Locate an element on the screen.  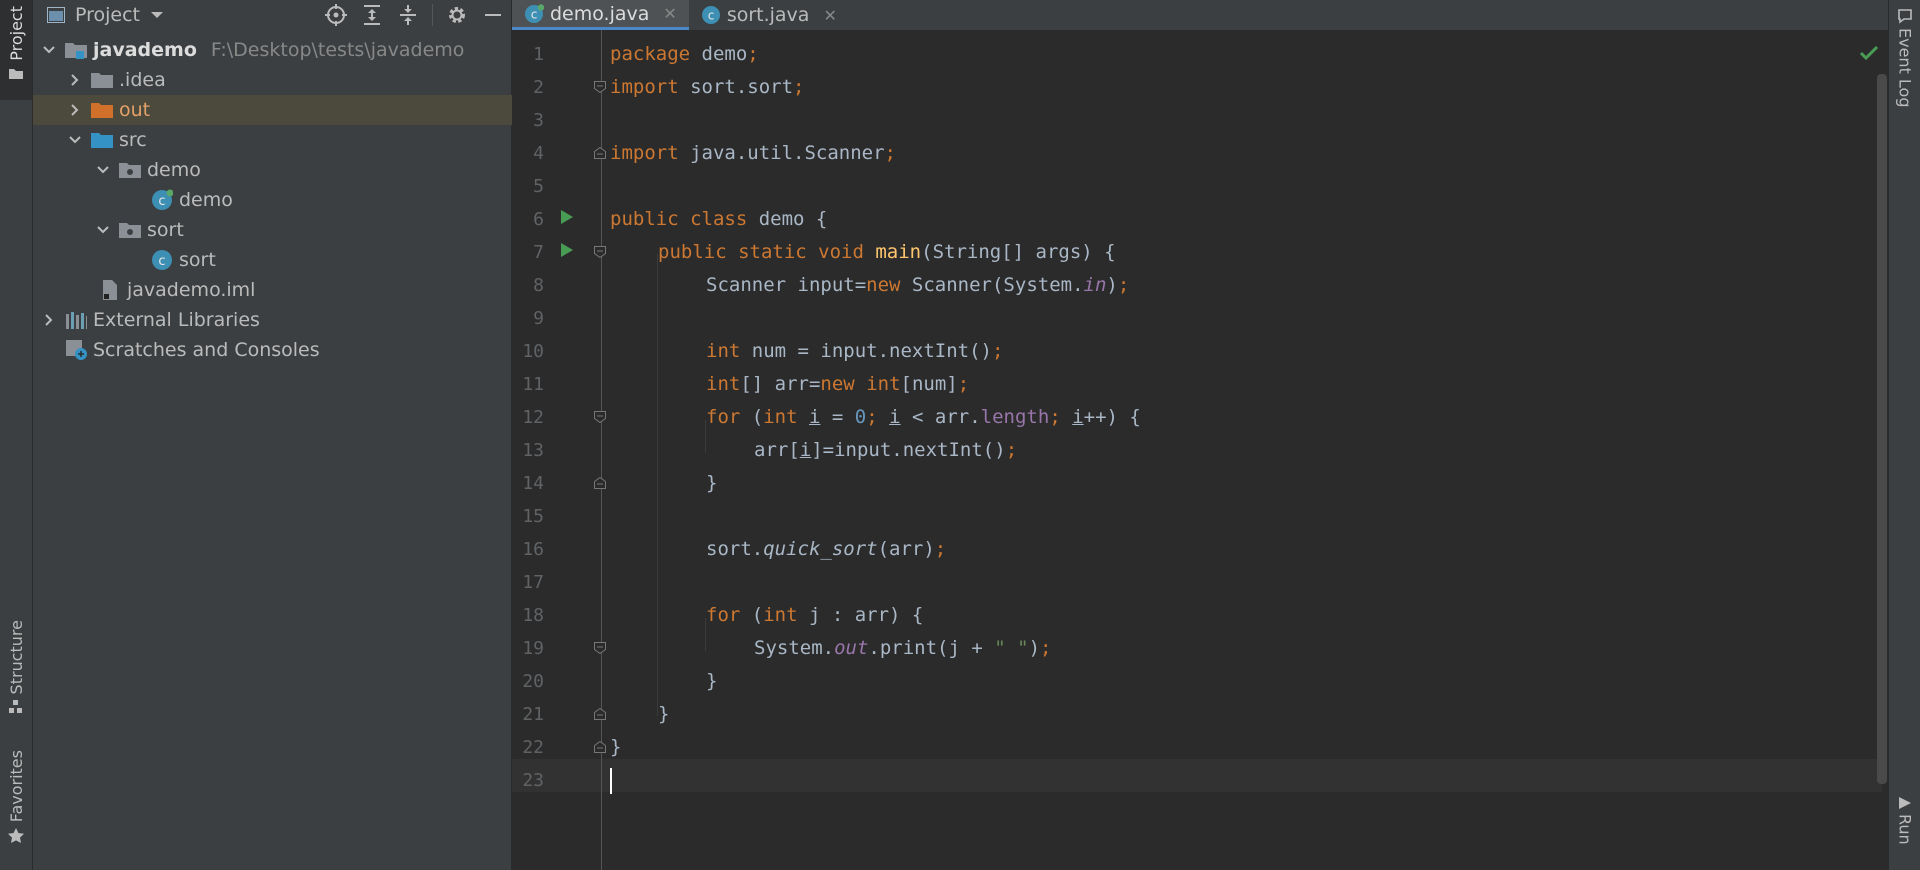
code-line-13: arr[i]=input.nextInt(); is located at coordinates (886, 450).